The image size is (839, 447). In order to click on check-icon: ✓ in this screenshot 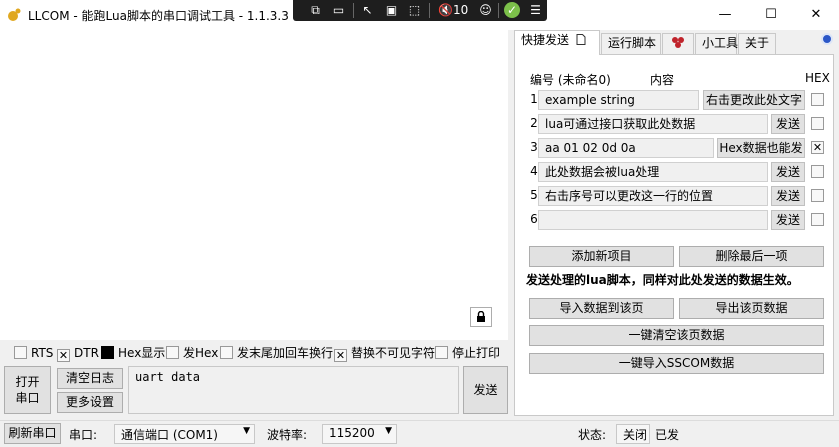, I will do `click(512, 10)`.